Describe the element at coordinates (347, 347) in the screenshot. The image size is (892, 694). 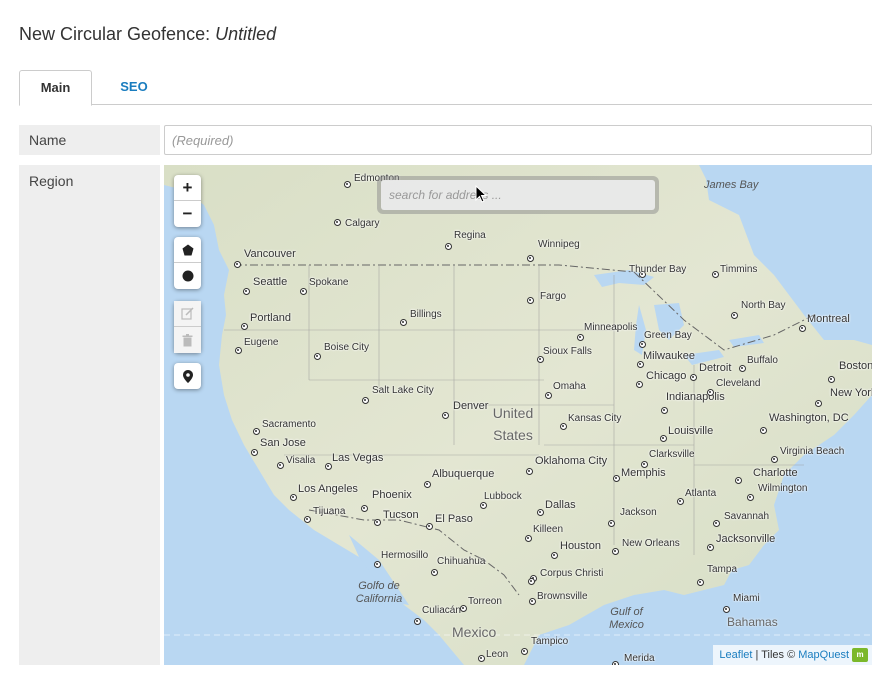
I see `city-label: Boise City` at that location.